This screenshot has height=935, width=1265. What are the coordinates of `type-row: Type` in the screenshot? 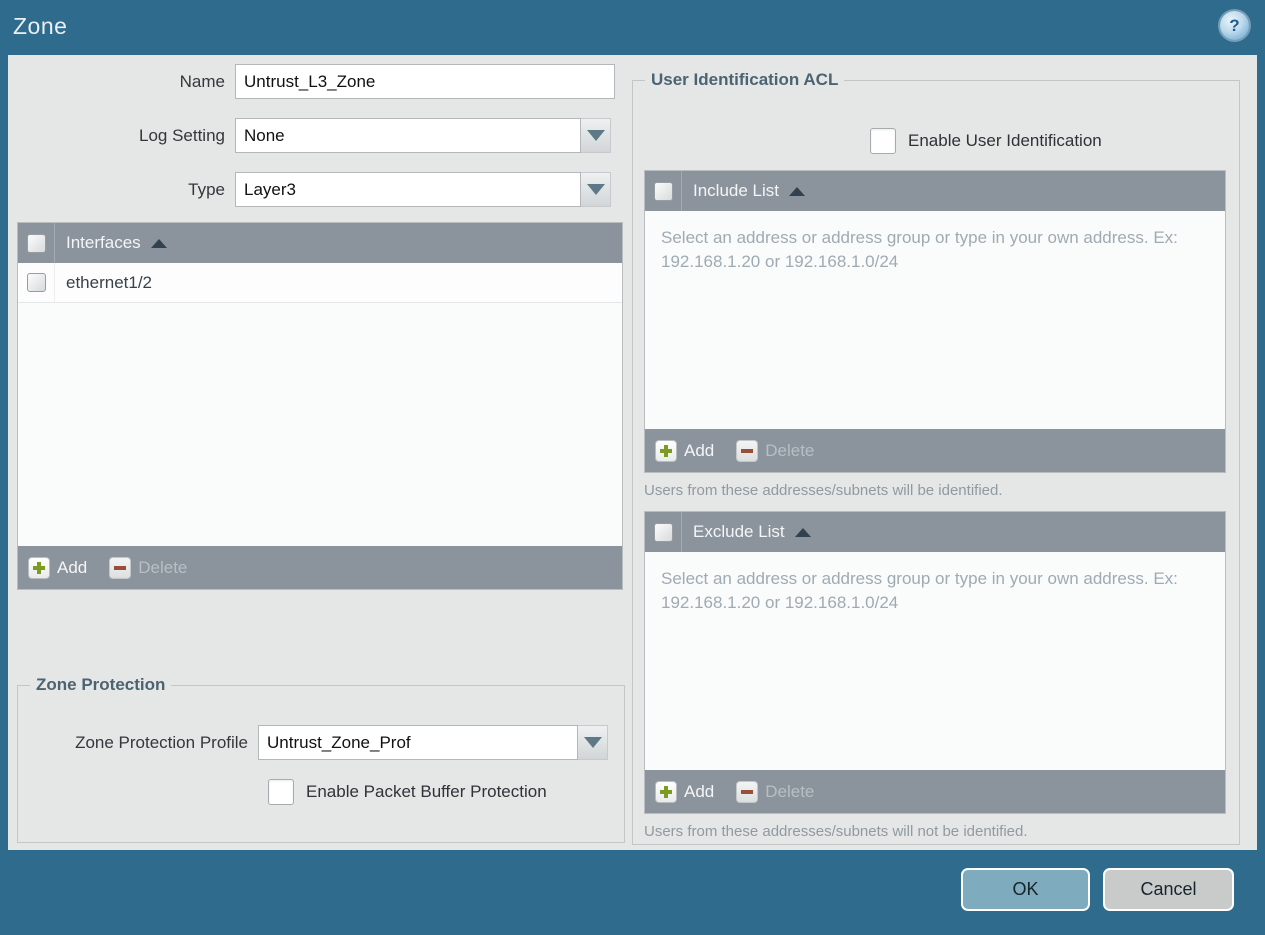 It's located at (309, 189).